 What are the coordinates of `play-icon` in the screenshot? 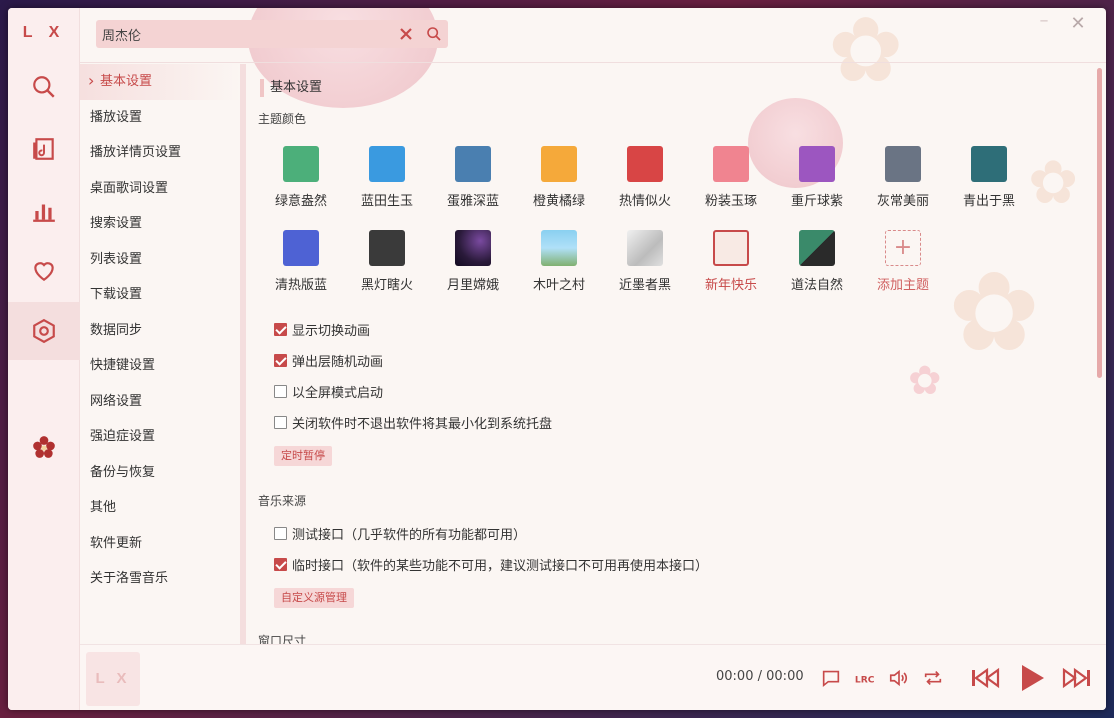 It's located at (1033, 678).